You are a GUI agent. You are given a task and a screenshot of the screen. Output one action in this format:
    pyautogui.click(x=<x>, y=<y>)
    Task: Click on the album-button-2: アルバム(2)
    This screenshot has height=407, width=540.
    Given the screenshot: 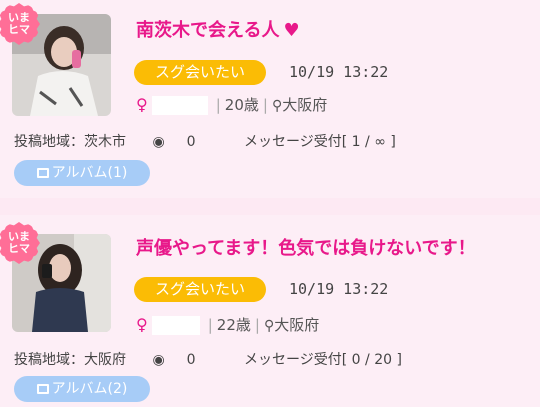 What is the action you would take?
    pyautogui.click(x=82, y=389)
    